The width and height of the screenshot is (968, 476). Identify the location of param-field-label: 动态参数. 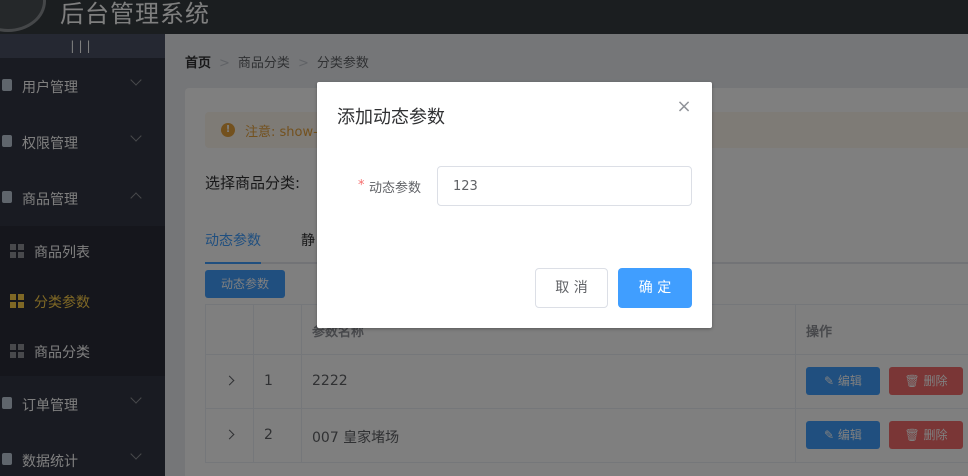
(395, 188).